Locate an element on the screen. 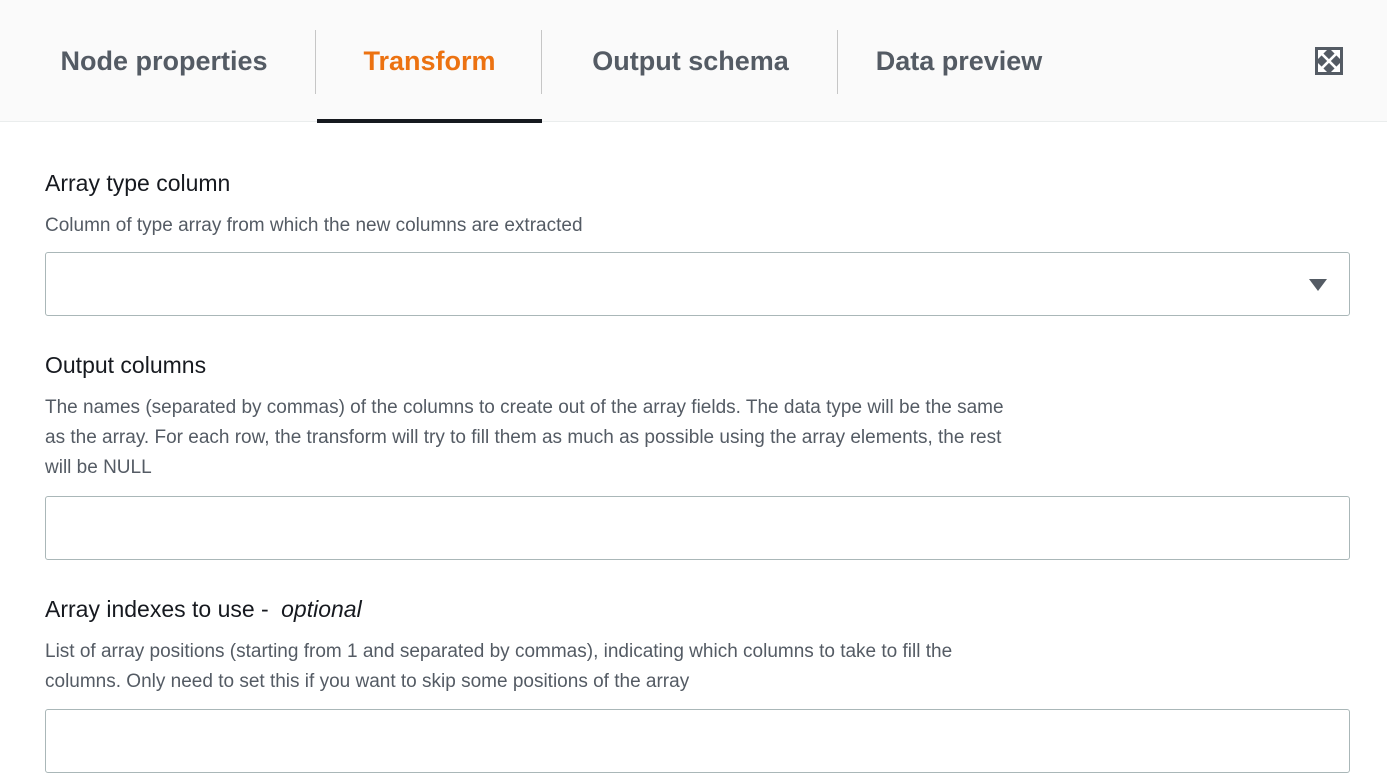 The image size is (1387, 773). tab-data-preview: Data preview is located at coordinates (959, 61).